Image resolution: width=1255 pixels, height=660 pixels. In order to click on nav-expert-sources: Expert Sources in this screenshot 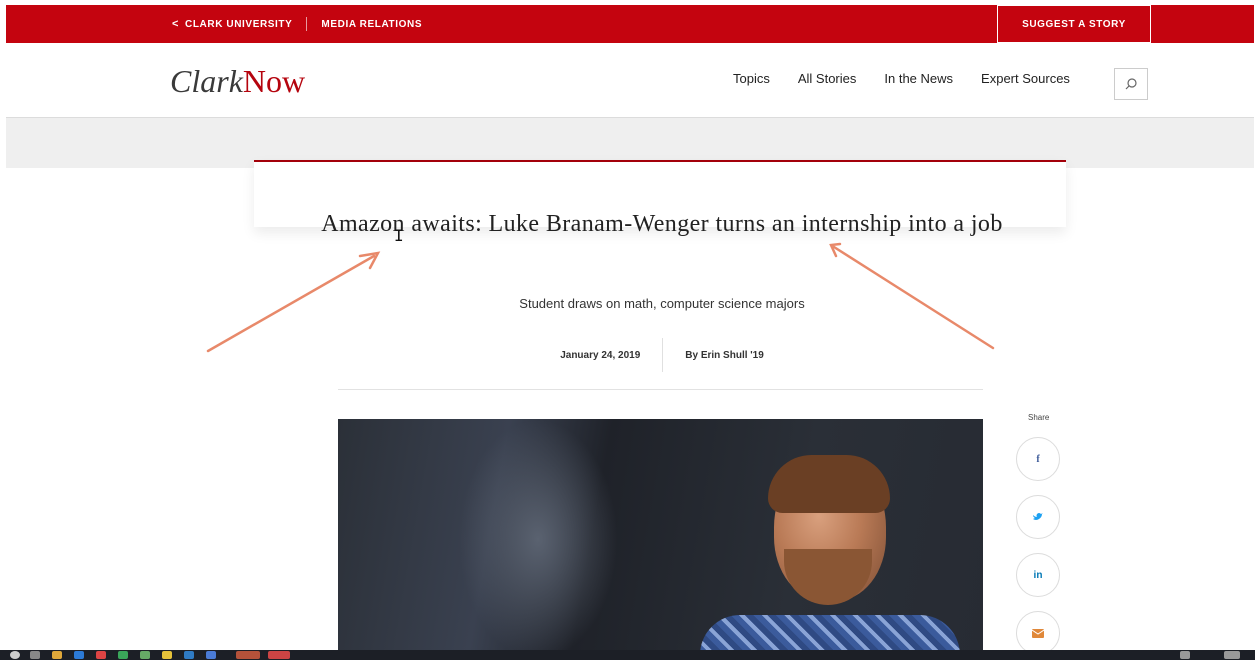, I will do `click(1025, 78)`.